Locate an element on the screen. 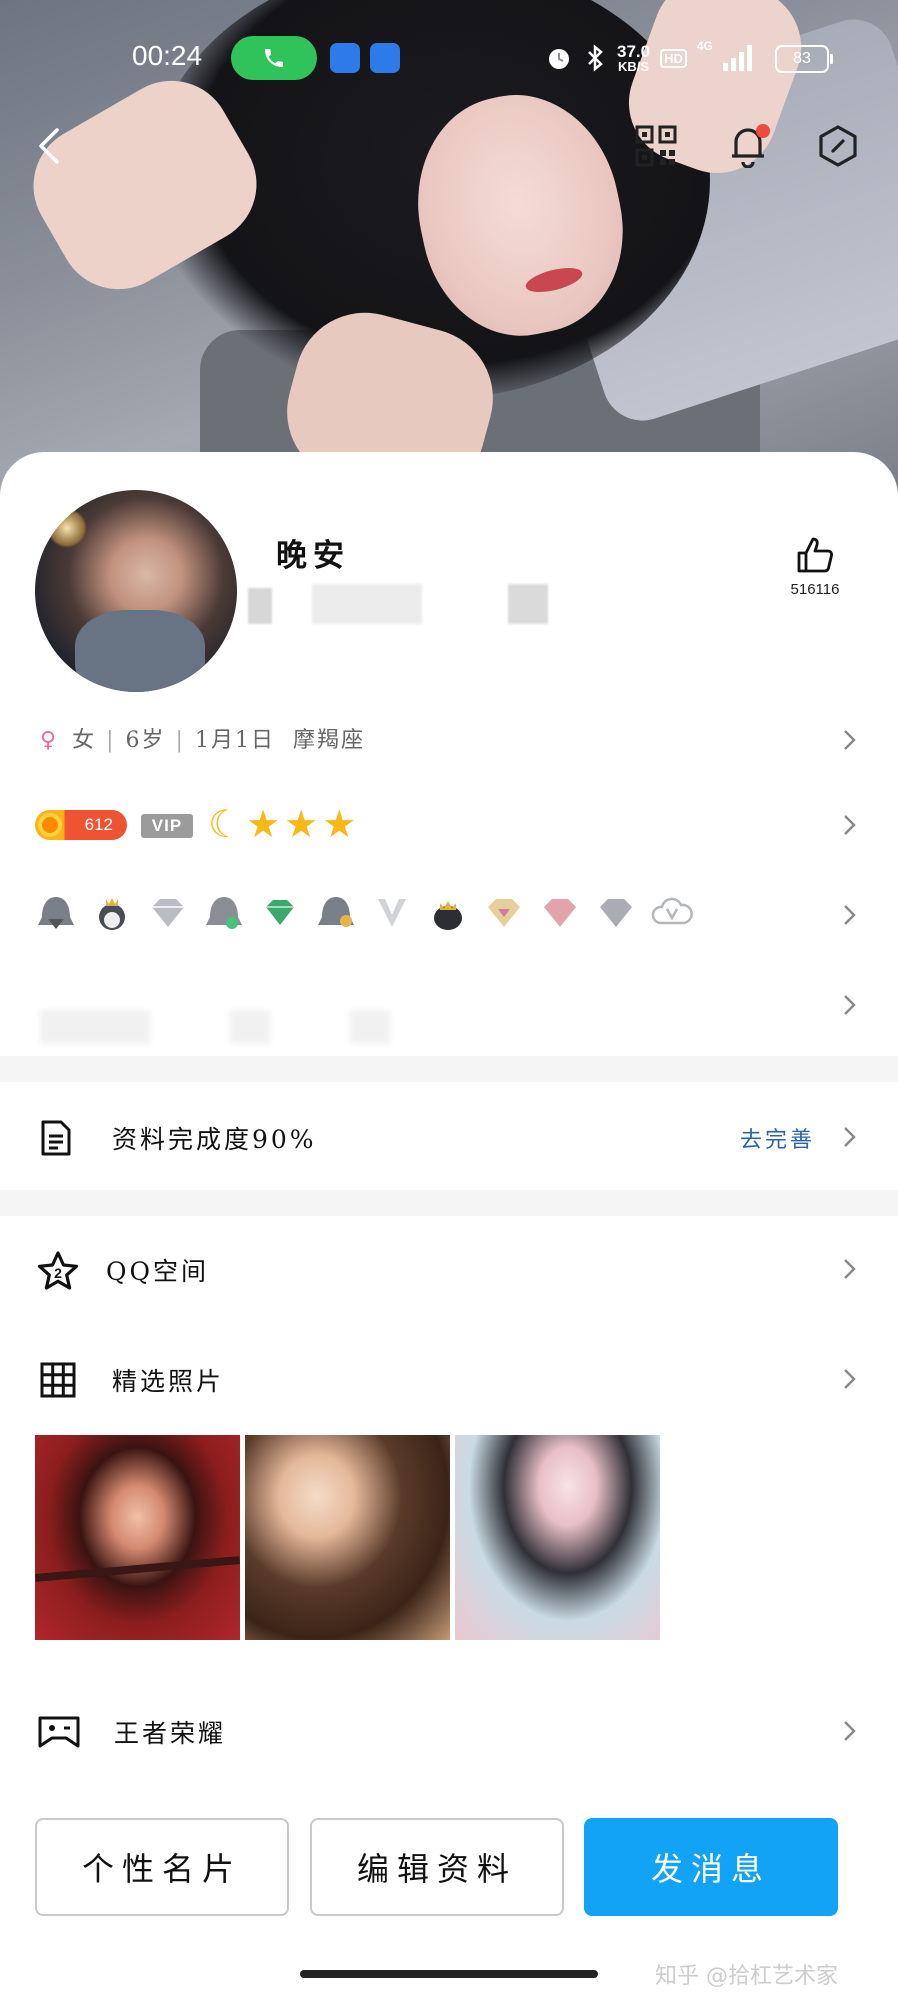 This screenshot has height=1995, width=898. penguin-crown-badge-icon is located at coordinates (112, 913).